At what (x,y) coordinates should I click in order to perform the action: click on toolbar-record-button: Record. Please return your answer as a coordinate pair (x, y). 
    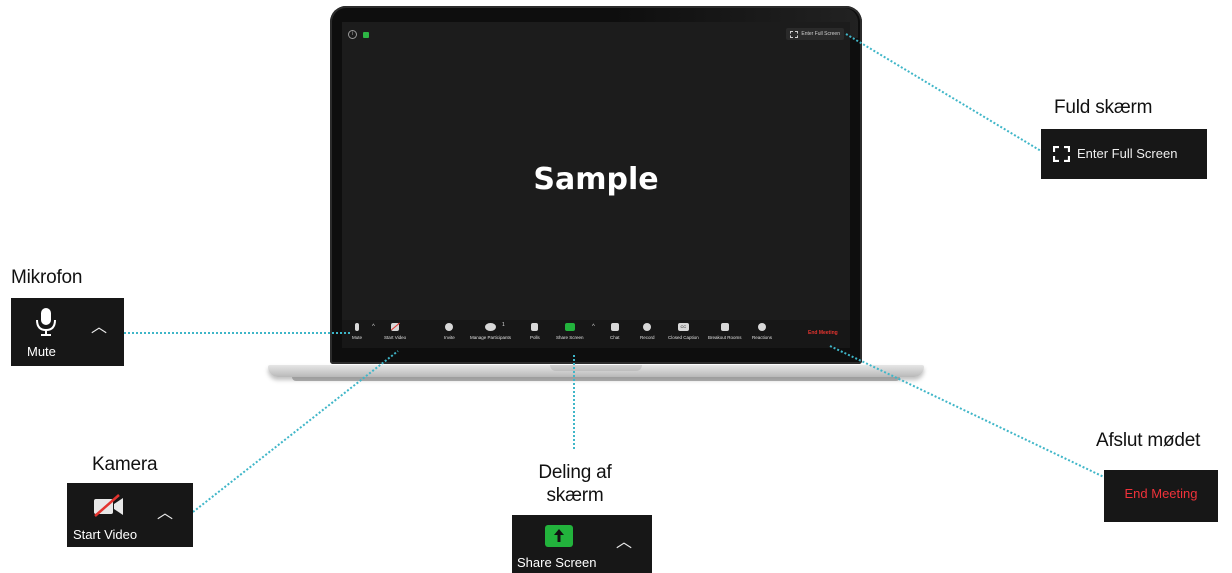
    Looking at the image, I should click on (647, 331).